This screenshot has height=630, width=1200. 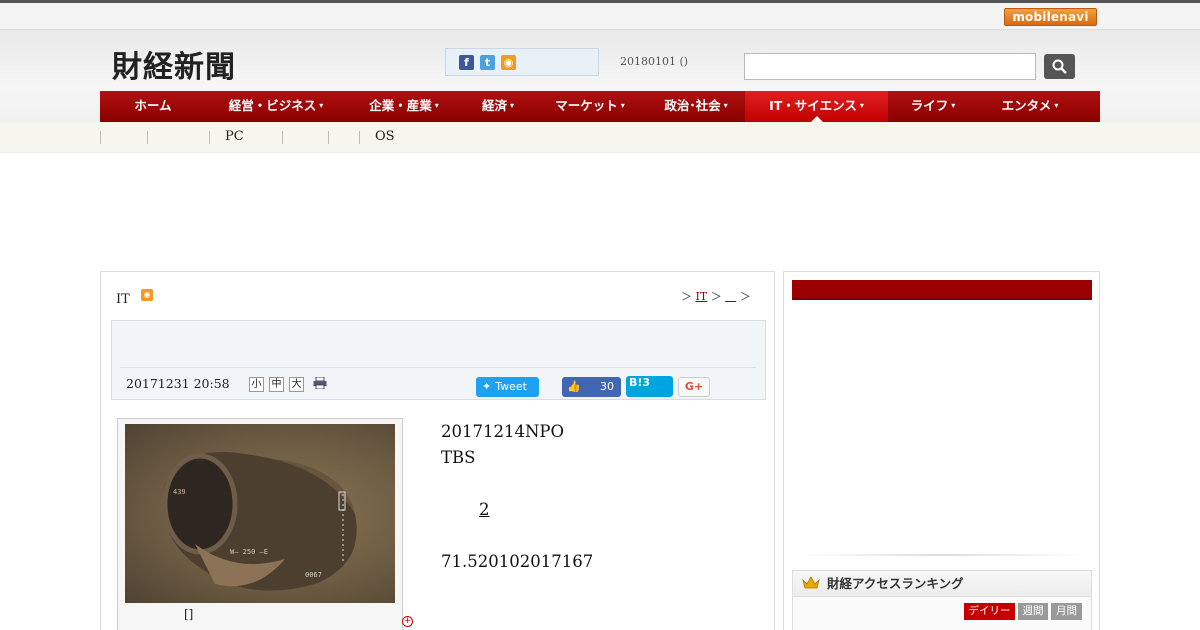 I want to click on hatena-bookmark-button: B!3, so click(x=649, y=386).